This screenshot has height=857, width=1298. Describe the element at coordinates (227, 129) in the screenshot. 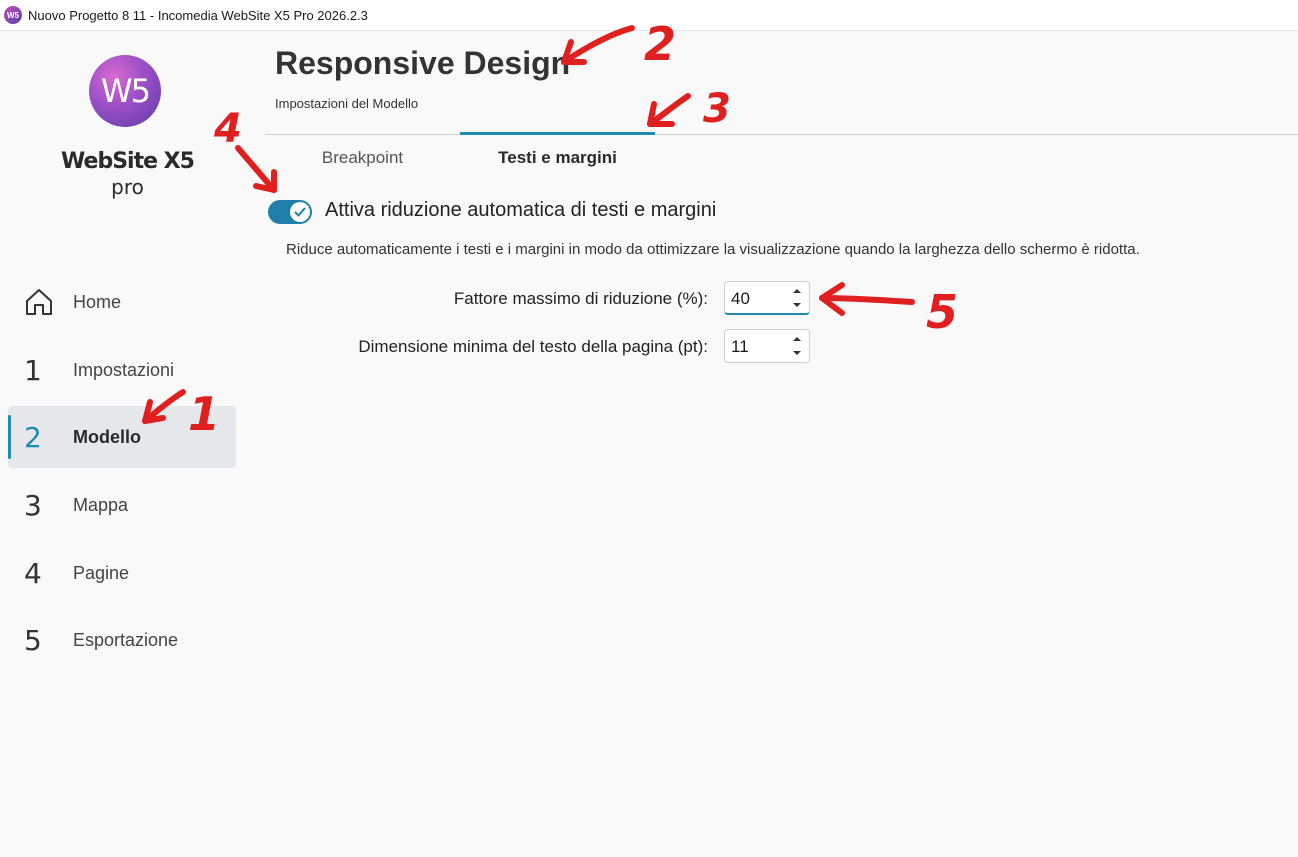

I see `annotation-number-4: 4` at that location.